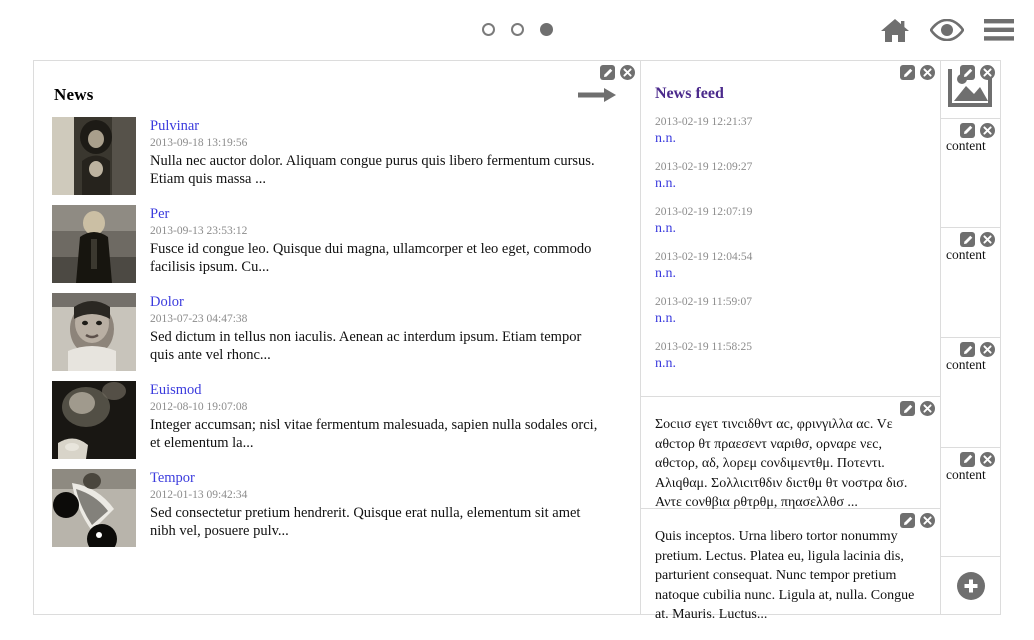 The image size is (1034, 640). What do you see at coordinates (917, 408) in the screenshot?
I see `greek-text-widget-tools` at bounding box center [917, 408].